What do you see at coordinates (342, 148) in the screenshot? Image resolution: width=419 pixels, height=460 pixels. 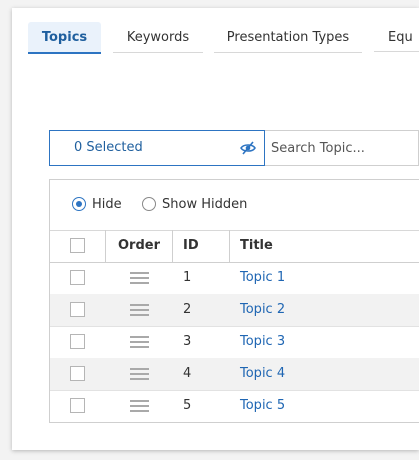 I see `search-topic-input` at bounding box center [342, 148].